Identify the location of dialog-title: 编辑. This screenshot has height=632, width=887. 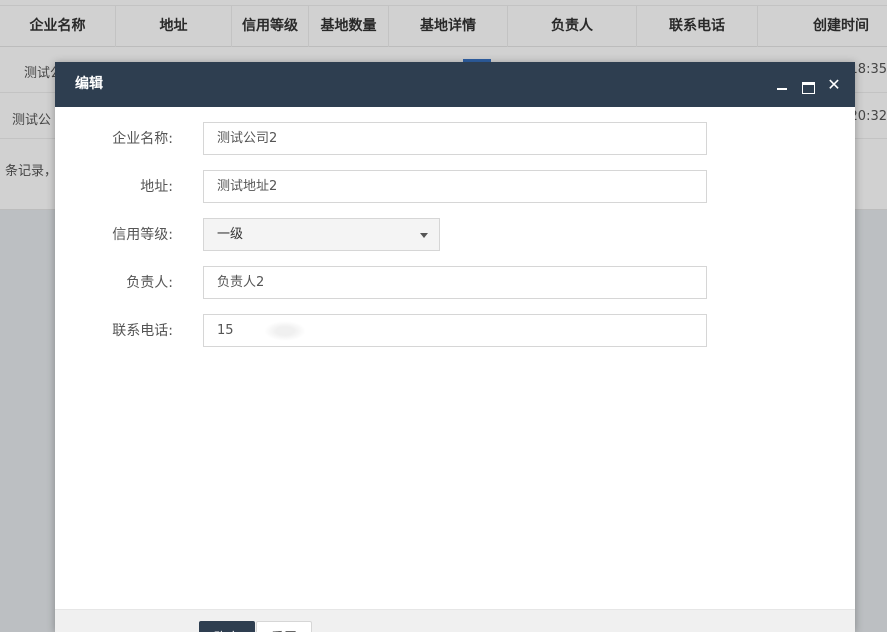
(89, 84).